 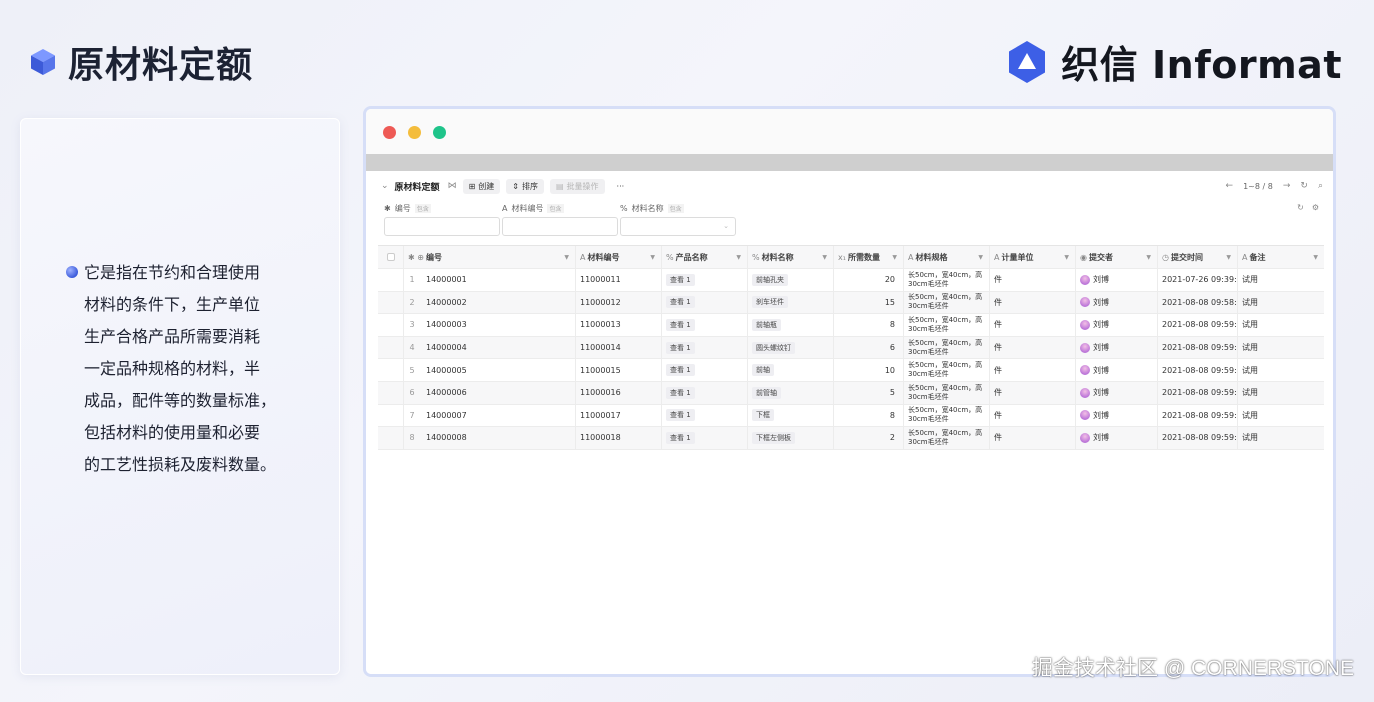 I want to click on cell-material-name: 前管轴, so click(x=791, y=392).